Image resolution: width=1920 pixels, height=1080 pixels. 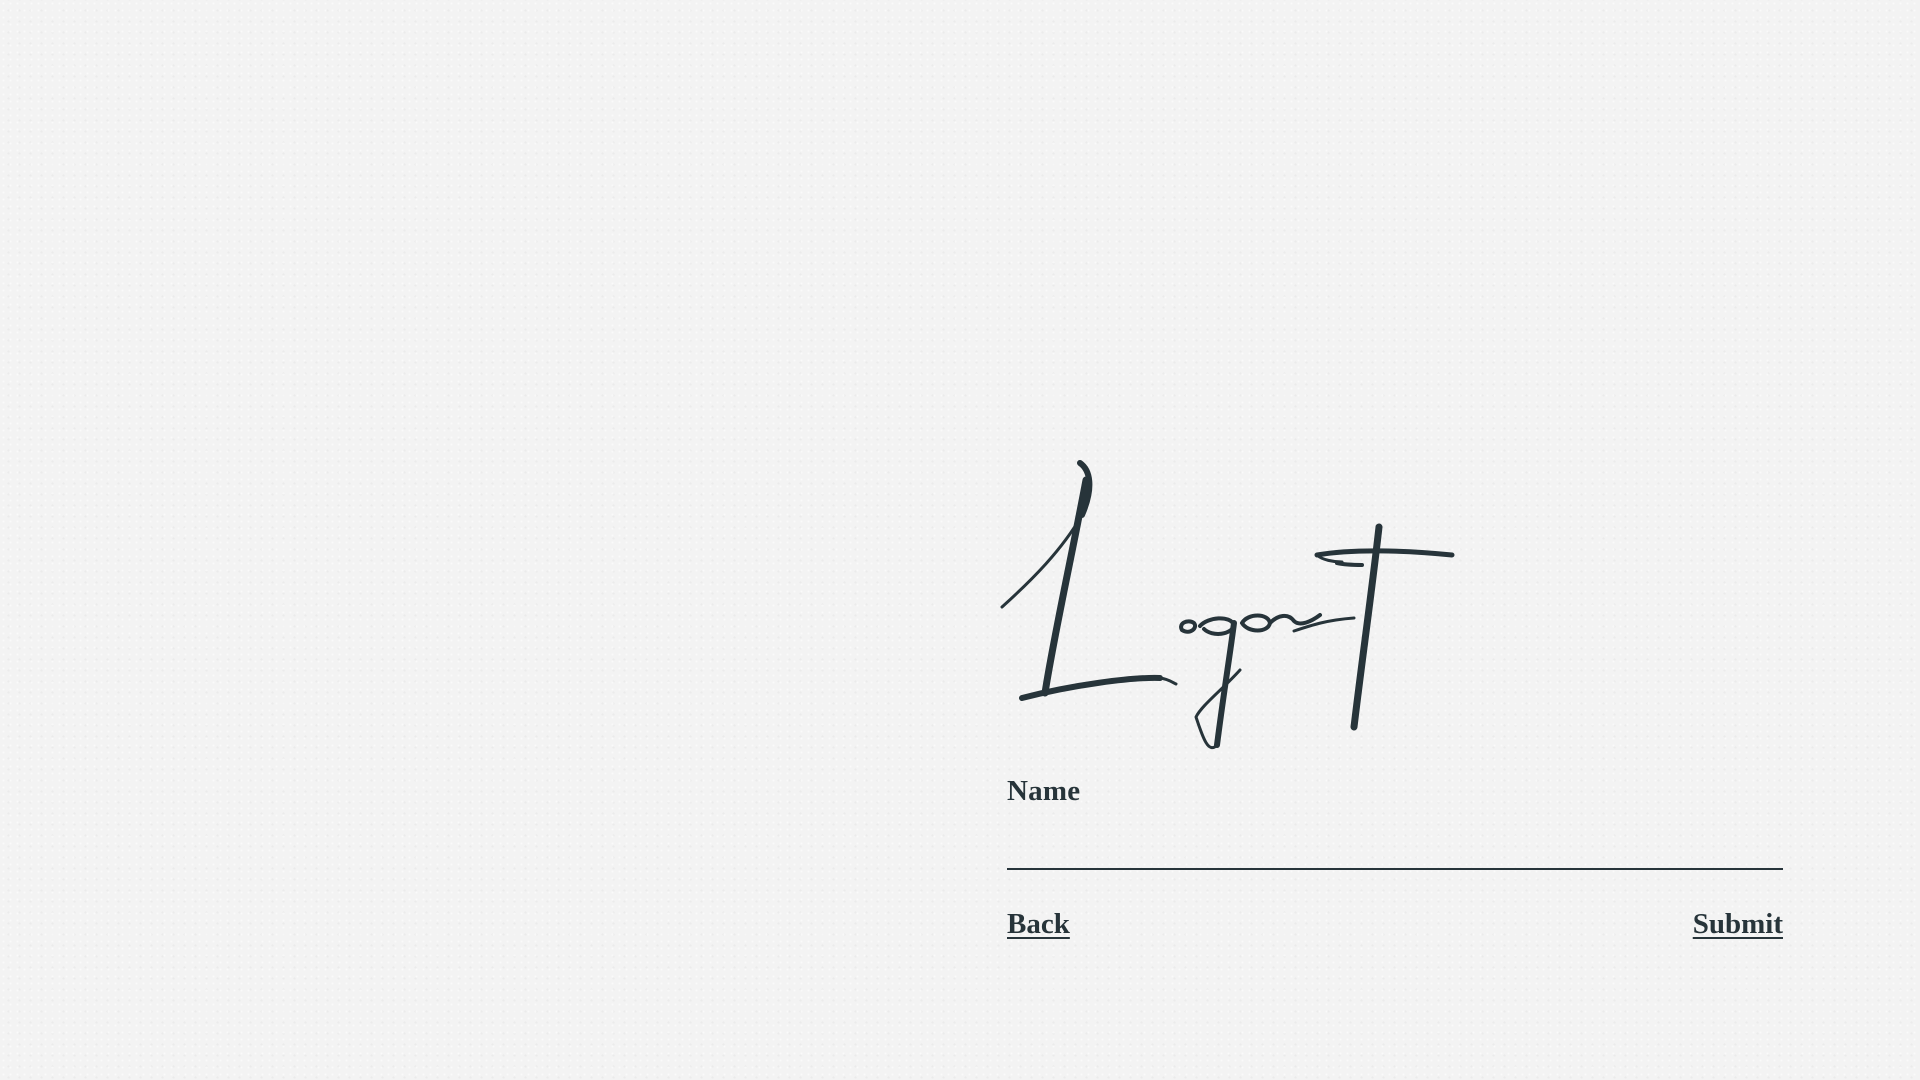 I want to click on logout-form: Name Back Submit, so click(x=1395, y=858).